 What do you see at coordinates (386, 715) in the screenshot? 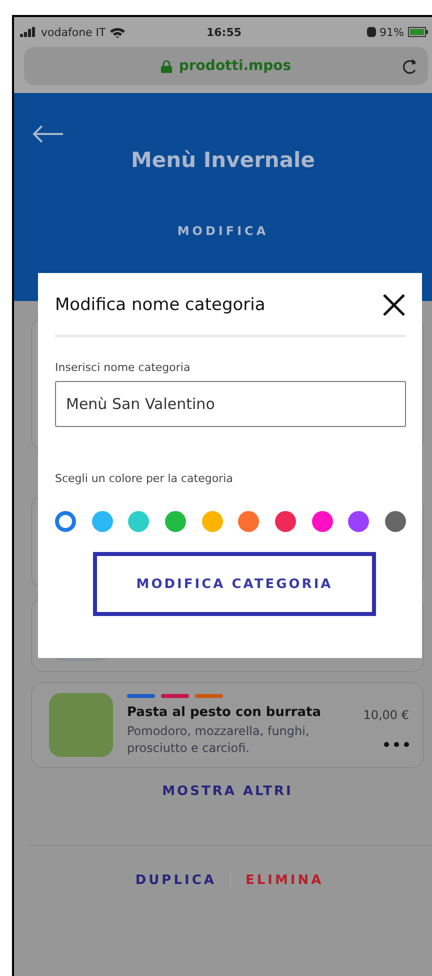
I see `product-price: 10,00 €` at bounding box center [386, 715].